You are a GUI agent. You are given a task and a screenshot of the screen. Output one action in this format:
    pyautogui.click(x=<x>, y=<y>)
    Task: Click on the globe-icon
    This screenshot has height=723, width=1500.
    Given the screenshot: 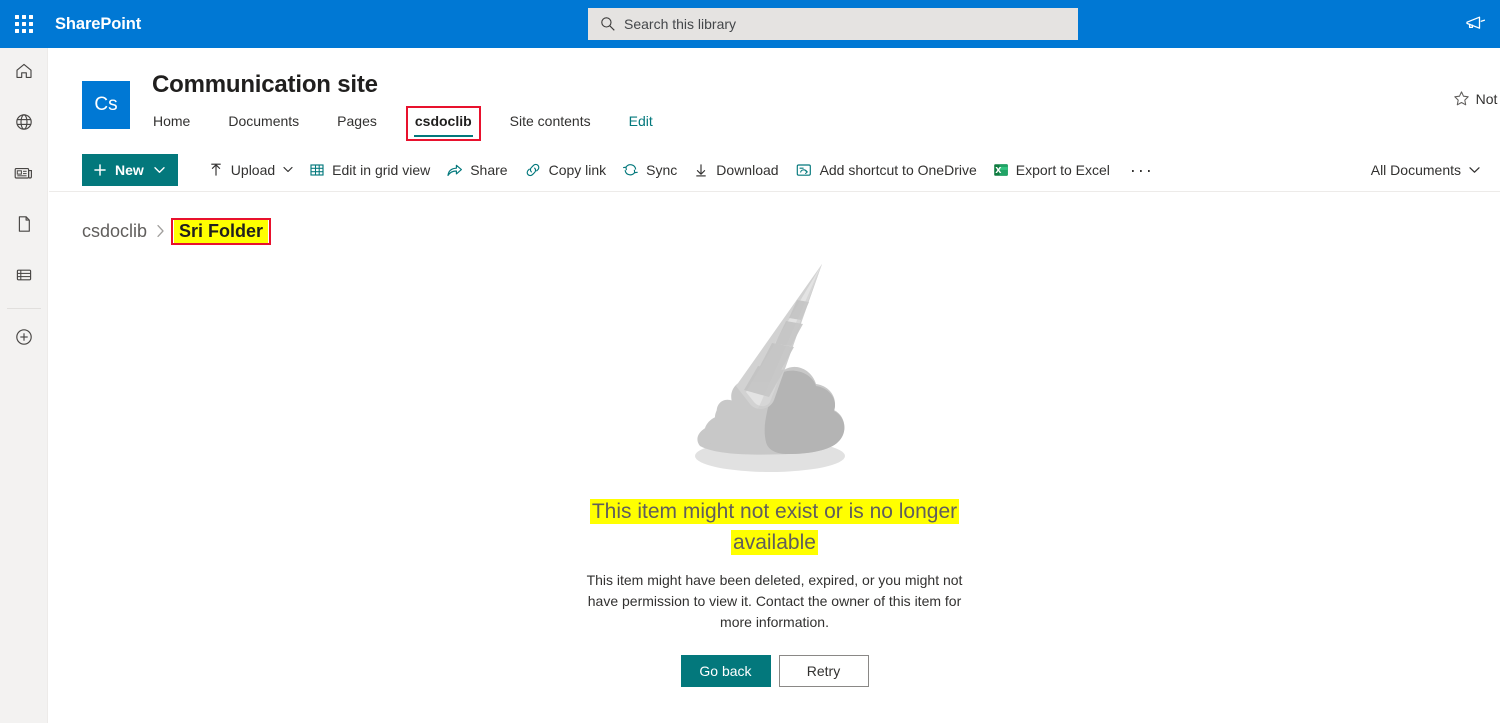 What is the action you would take?
    pyautogui.click(x=24, y=124)
    